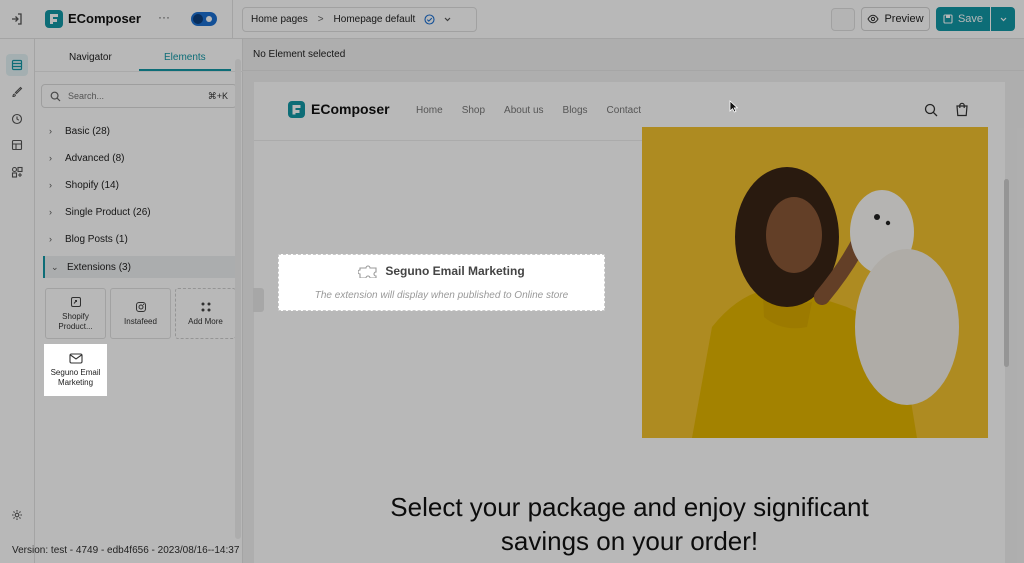 The image size is (1024, 563). I want to click on category-label: Extensions (3), so click(99, 267).